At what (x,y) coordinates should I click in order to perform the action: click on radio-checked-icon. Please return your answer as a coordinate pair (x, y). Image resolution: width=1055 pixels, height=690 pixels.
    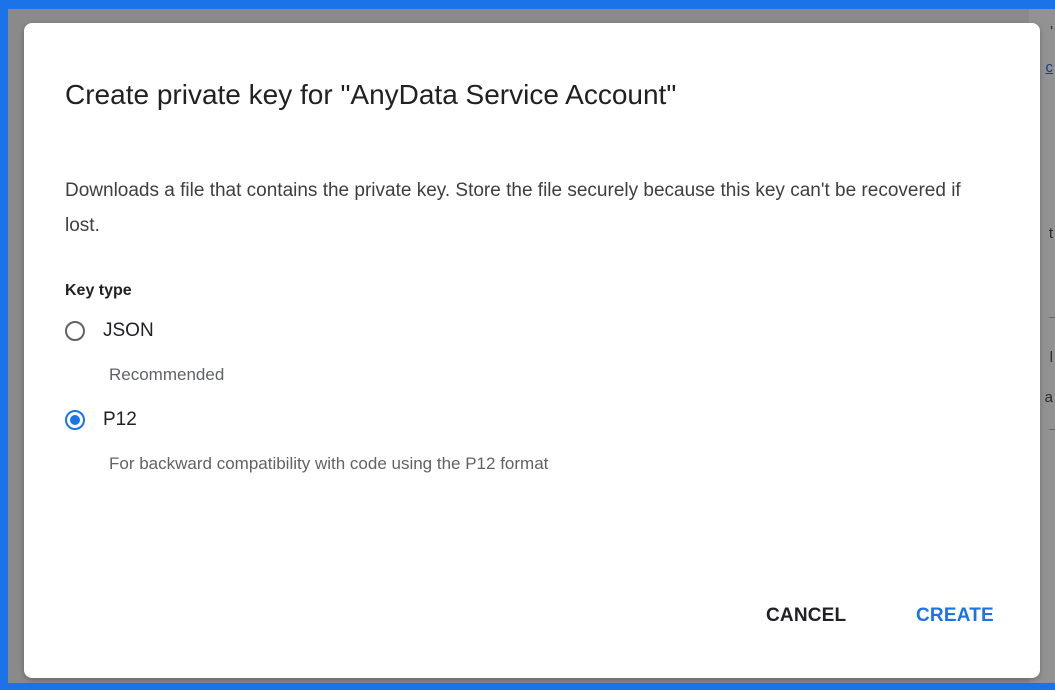
    Looking at the image, I should click on (75, 420).